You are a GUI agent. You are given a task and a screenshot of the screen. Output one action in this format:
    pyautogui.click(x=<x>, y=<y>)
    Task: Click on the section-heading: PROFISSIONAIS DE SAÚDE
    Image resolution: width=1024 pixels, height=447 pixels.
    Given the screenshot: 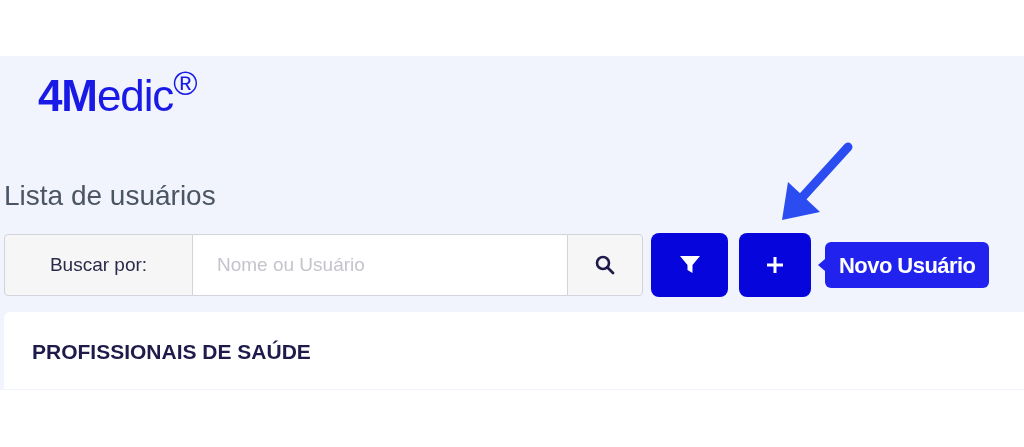 What is the action you would take?
    pyautogui.click(x=171, y=352)
    